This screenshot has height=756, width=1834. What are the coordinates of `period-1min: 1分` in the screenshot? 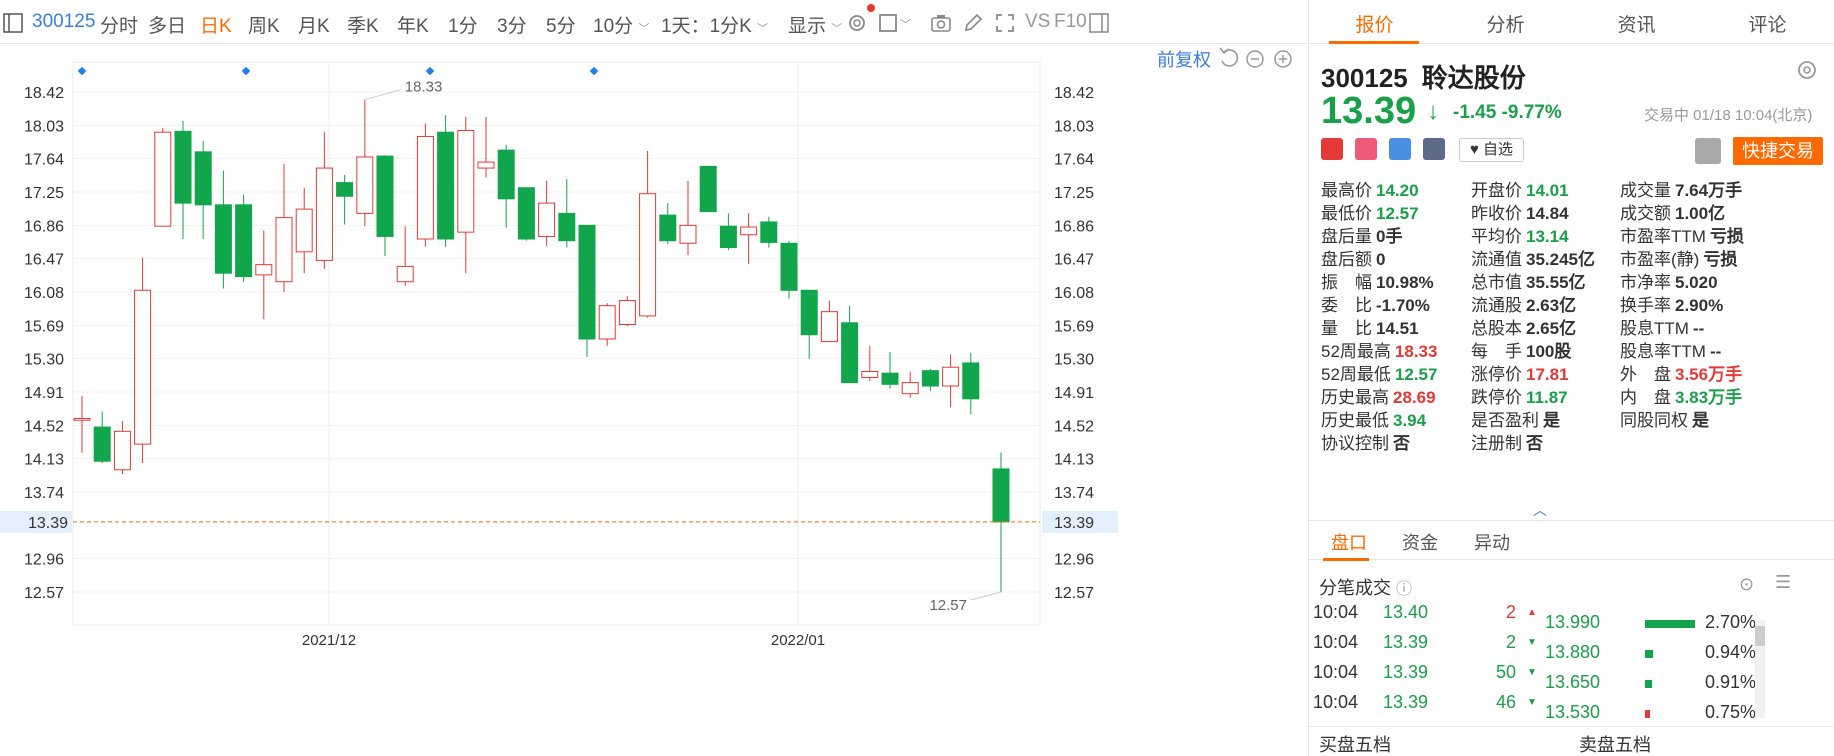 It's located at (463, 24).